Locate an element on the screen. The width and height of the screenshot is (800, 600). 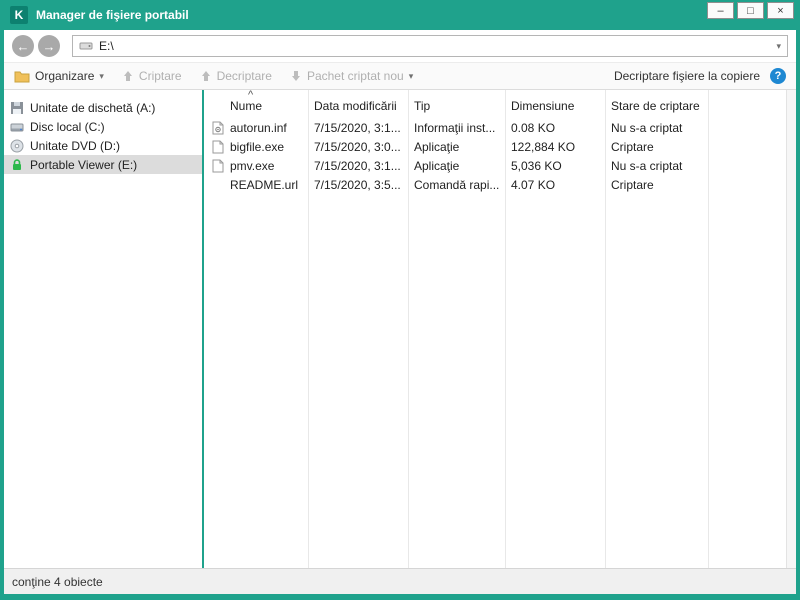
file-name: bigfile.exe is located at coordinates (257, 146).